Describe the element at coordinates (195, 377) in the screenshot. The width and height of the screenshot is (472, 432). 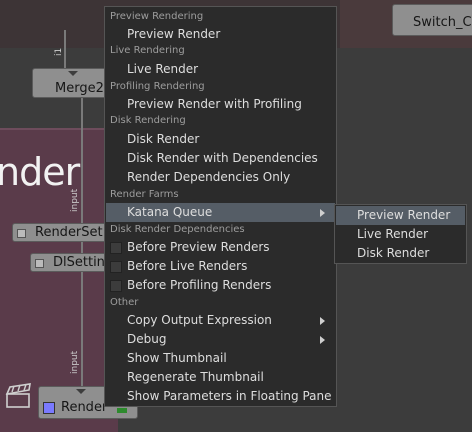
I see `menu-item-label: Regenerate Thumbnail` at that location.